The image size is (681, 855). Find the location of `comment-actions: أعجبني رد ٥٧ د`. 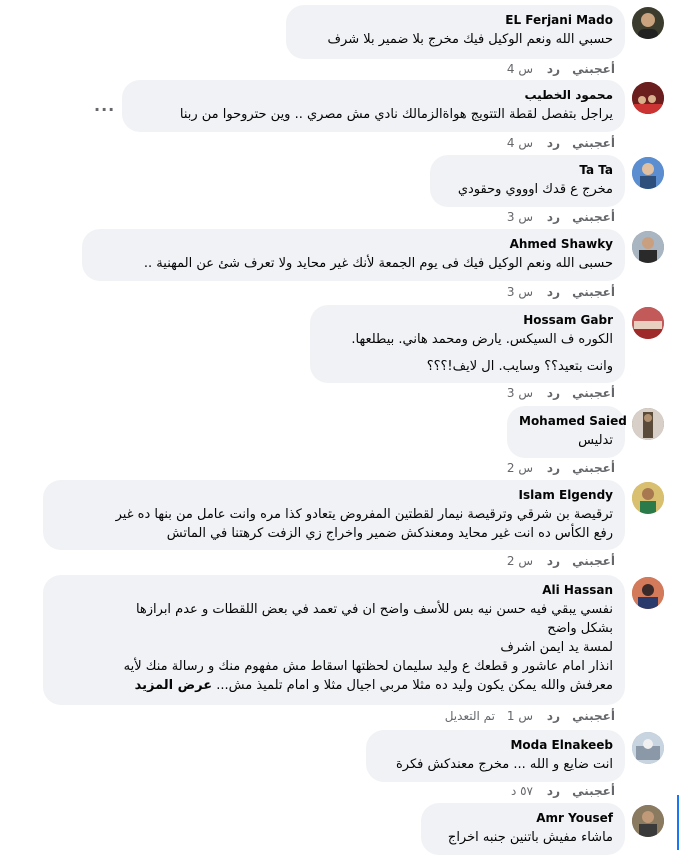

comment-actions: أعجبني رد ٥٧ د is located at coordinates (562, 791).